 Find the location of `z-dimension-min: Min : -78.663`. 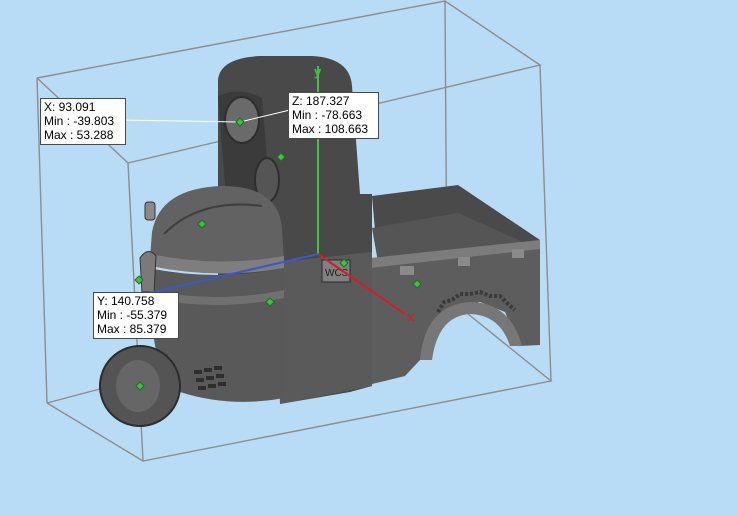

z-dimension-min: Min : -78.663 is located at coordinates (327, 115).